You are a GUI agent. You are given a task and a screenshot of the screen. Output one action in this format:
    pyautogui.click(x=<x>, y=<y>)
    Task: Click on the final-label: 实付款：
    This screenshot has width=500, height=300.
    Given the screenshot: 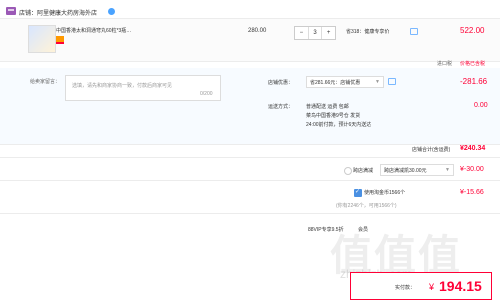 What is the action you would take?
    pyautogui.click(x=405, y=288)
    